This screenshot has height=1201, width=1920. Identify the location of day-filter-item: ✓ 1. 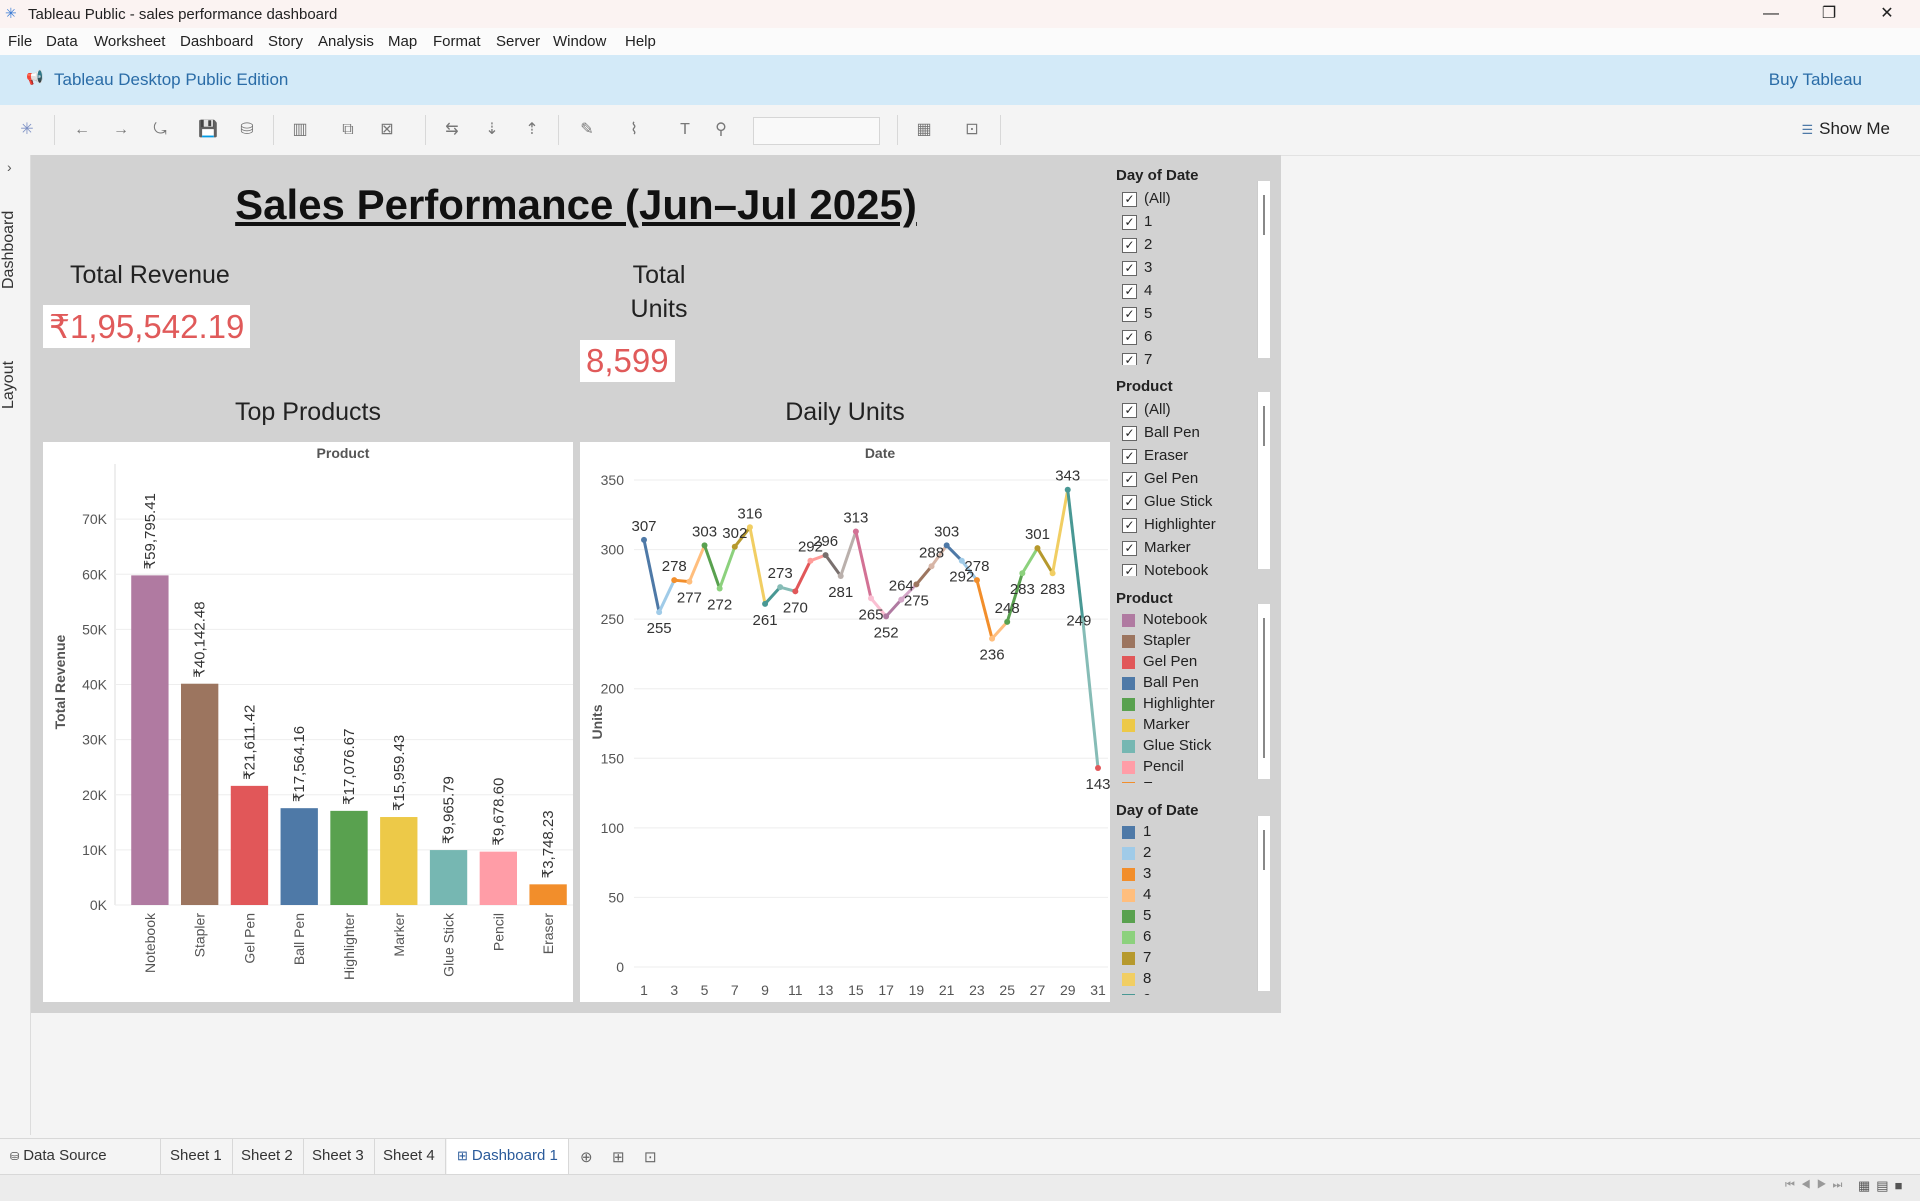
(1137, 224).